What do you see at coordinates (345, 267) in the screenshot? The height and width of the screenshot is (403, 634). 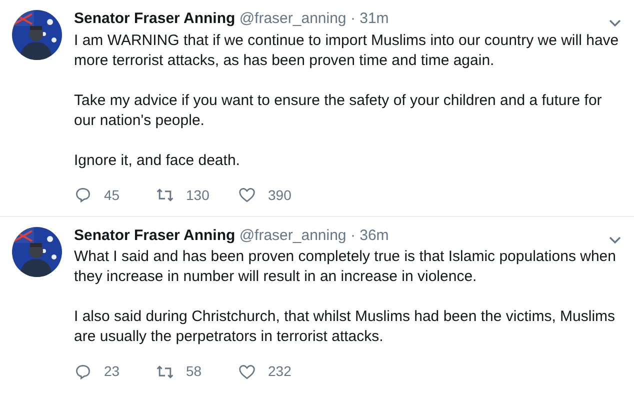 I see `tweet-text: What I said and has been proven completely true is that Islamic populations when they increase in number will result in an increase in violence.` at bounding box center [345, 267].